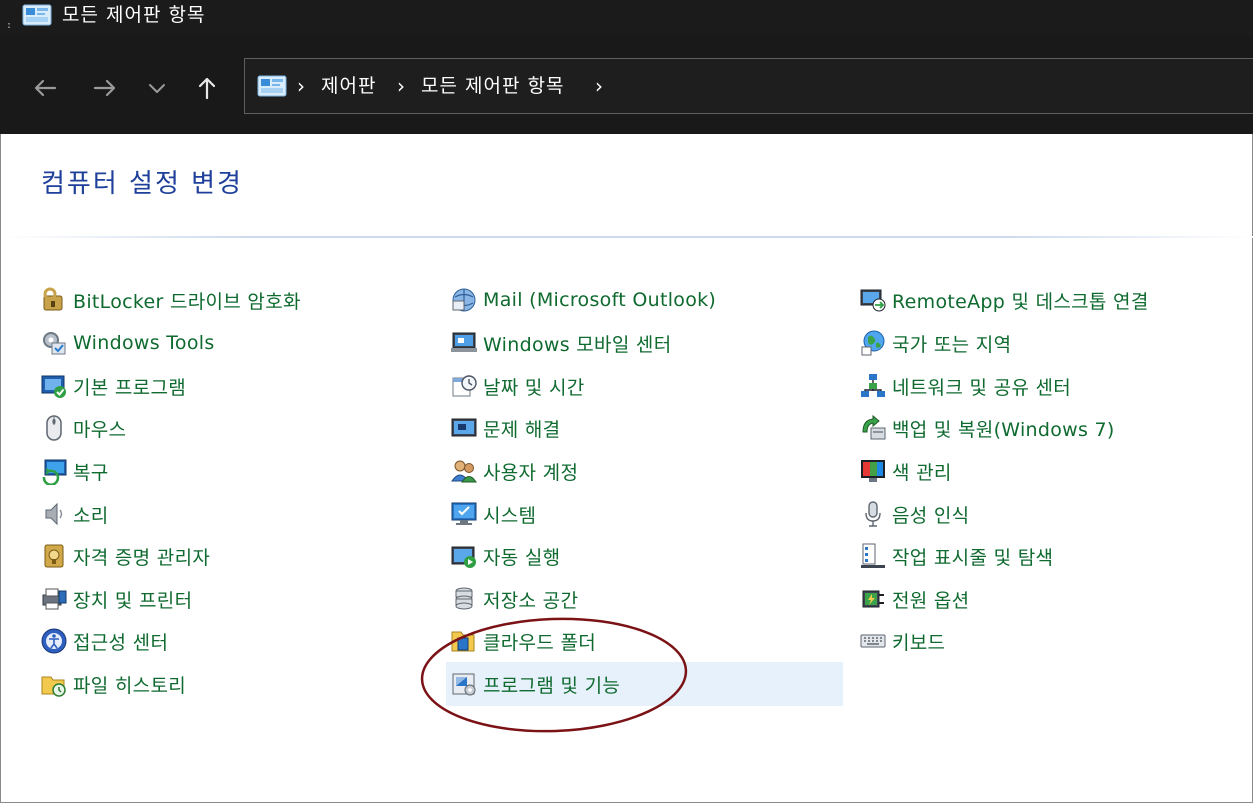  I want to click on item-label: 작업 표시줄 및 탐색, so click(973, 557).